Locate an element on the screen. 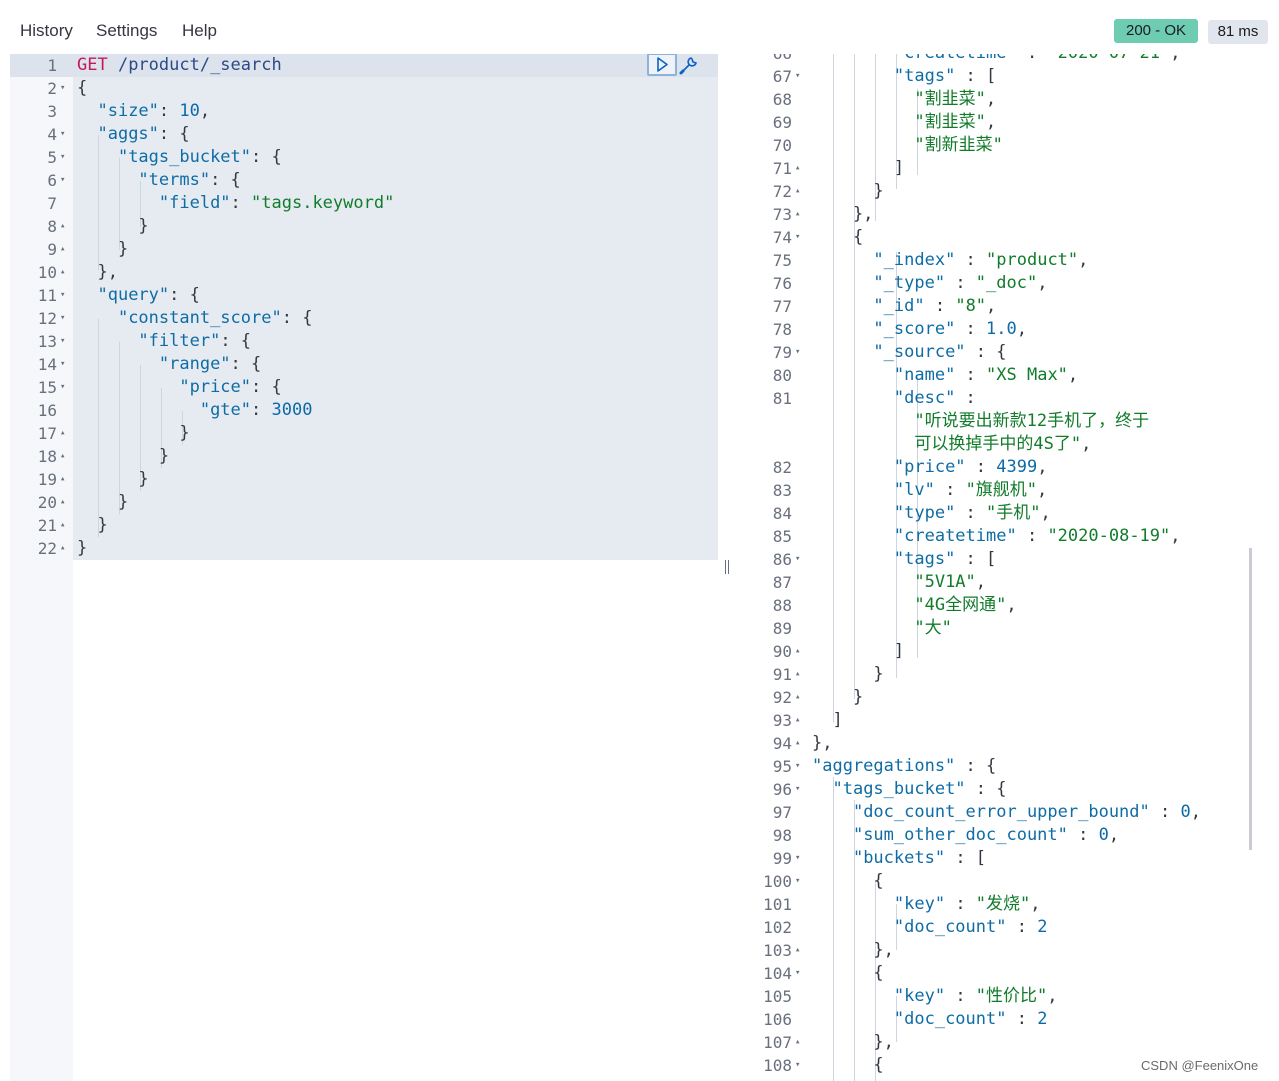 The width and height of the screenshot is (1279, 1081). code-line: 17 ▴ } is located at coordinates (364, 433).